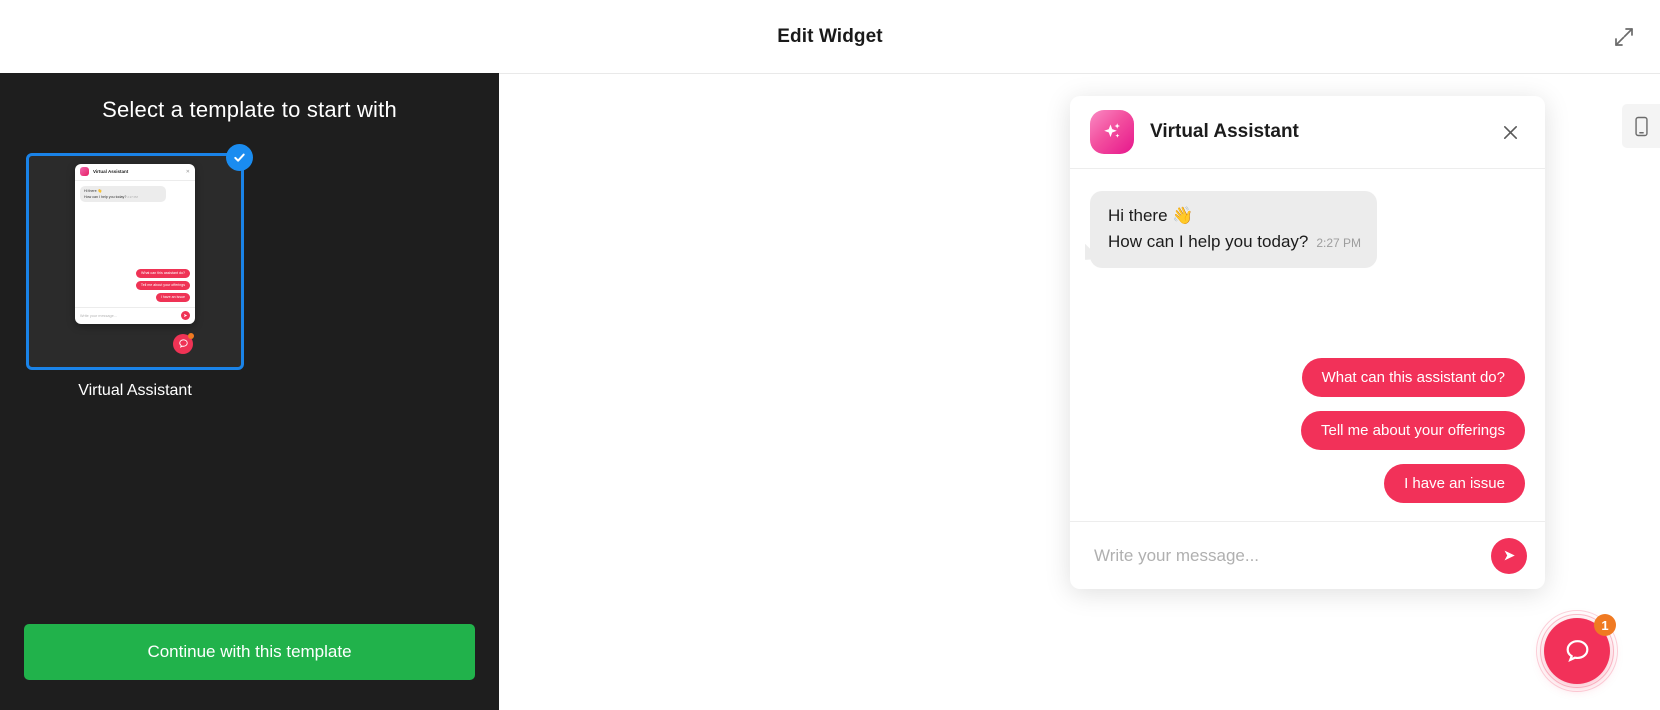 This screenshot has height=710, width=1660. Describe the element at coordinates (1624, 37) in the screenshot. I see `expand-diagonal-icon` at that location.